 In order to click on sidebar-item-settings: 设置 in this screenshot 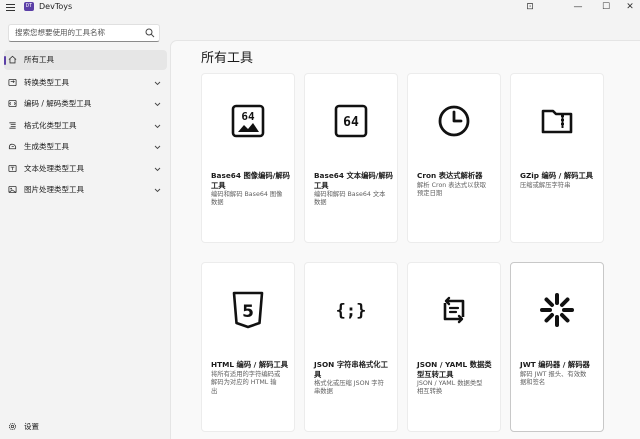, I will do `click(85, 427)`.